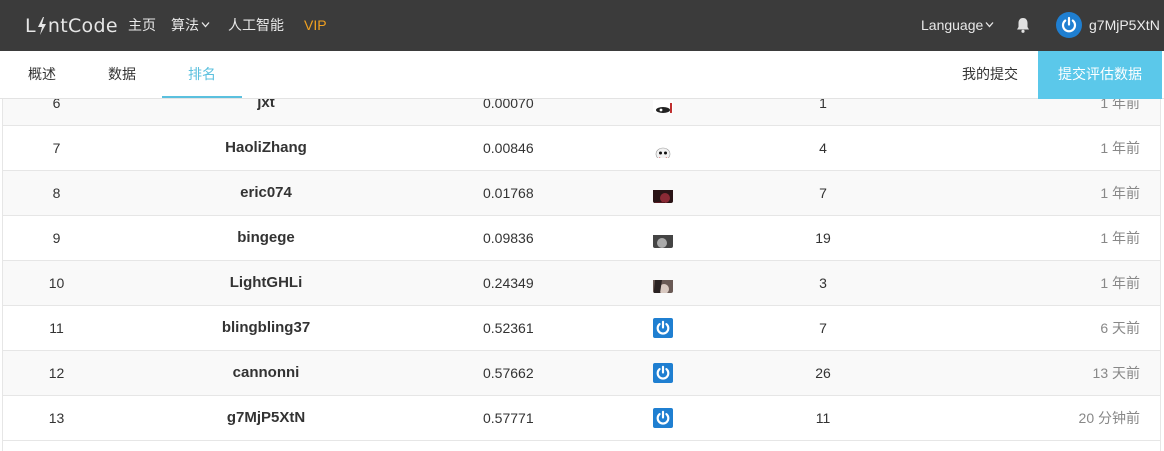  What do you see at coordinates (266, 238) in the screenshot?
I see `username-cell: bingege` at bounding box center [266, 238].